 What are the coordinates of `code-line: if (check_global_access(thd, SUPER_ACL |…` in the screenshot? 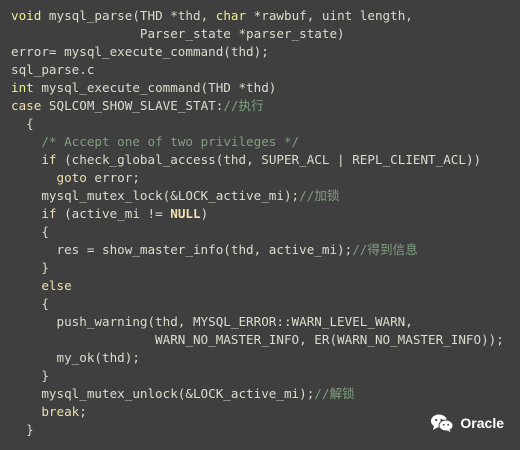 It's located at (265, 160).